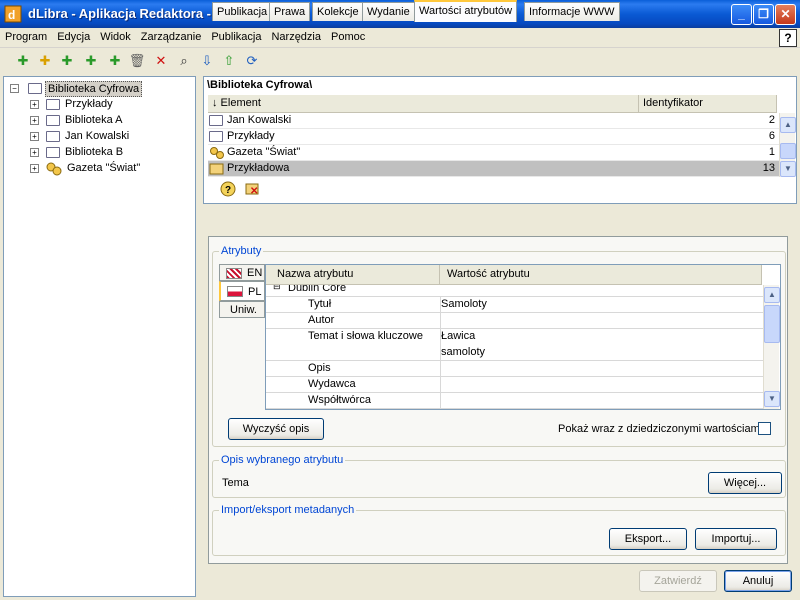 The height and width of the screenshot is (600, 800). What do you see at coordinates (348, 35) in the screenshot?
I see `menu-pomoc: Pomoc` at bounding box center [348, 35].